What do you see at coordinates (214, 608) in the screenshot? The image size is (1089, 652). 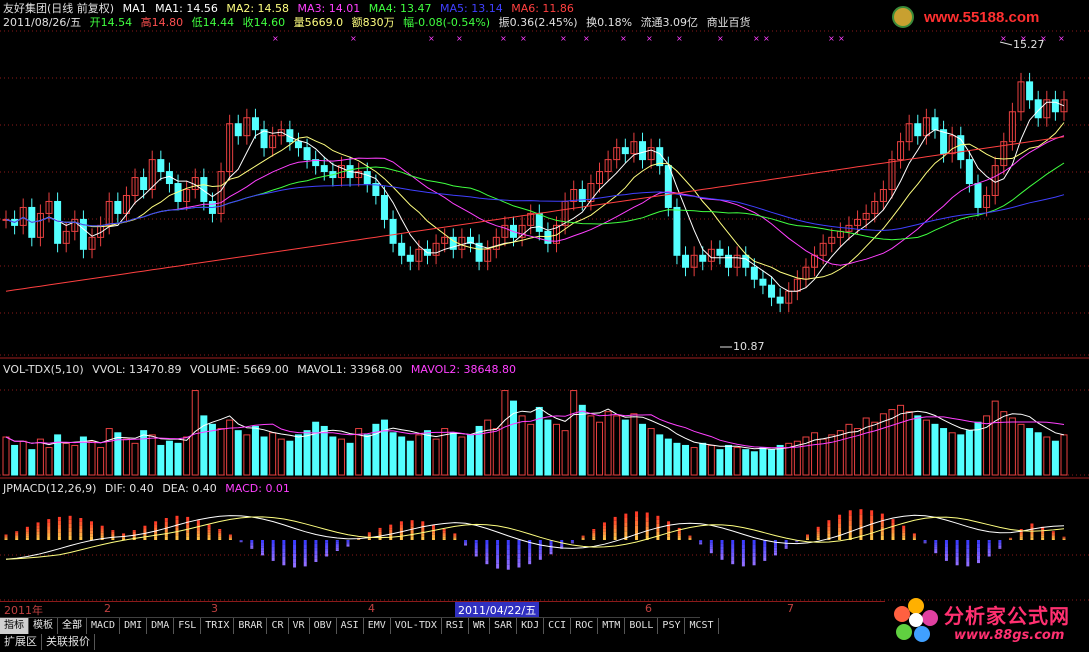 I see `axis-month-3: 3` at bounding box center [214, 608].